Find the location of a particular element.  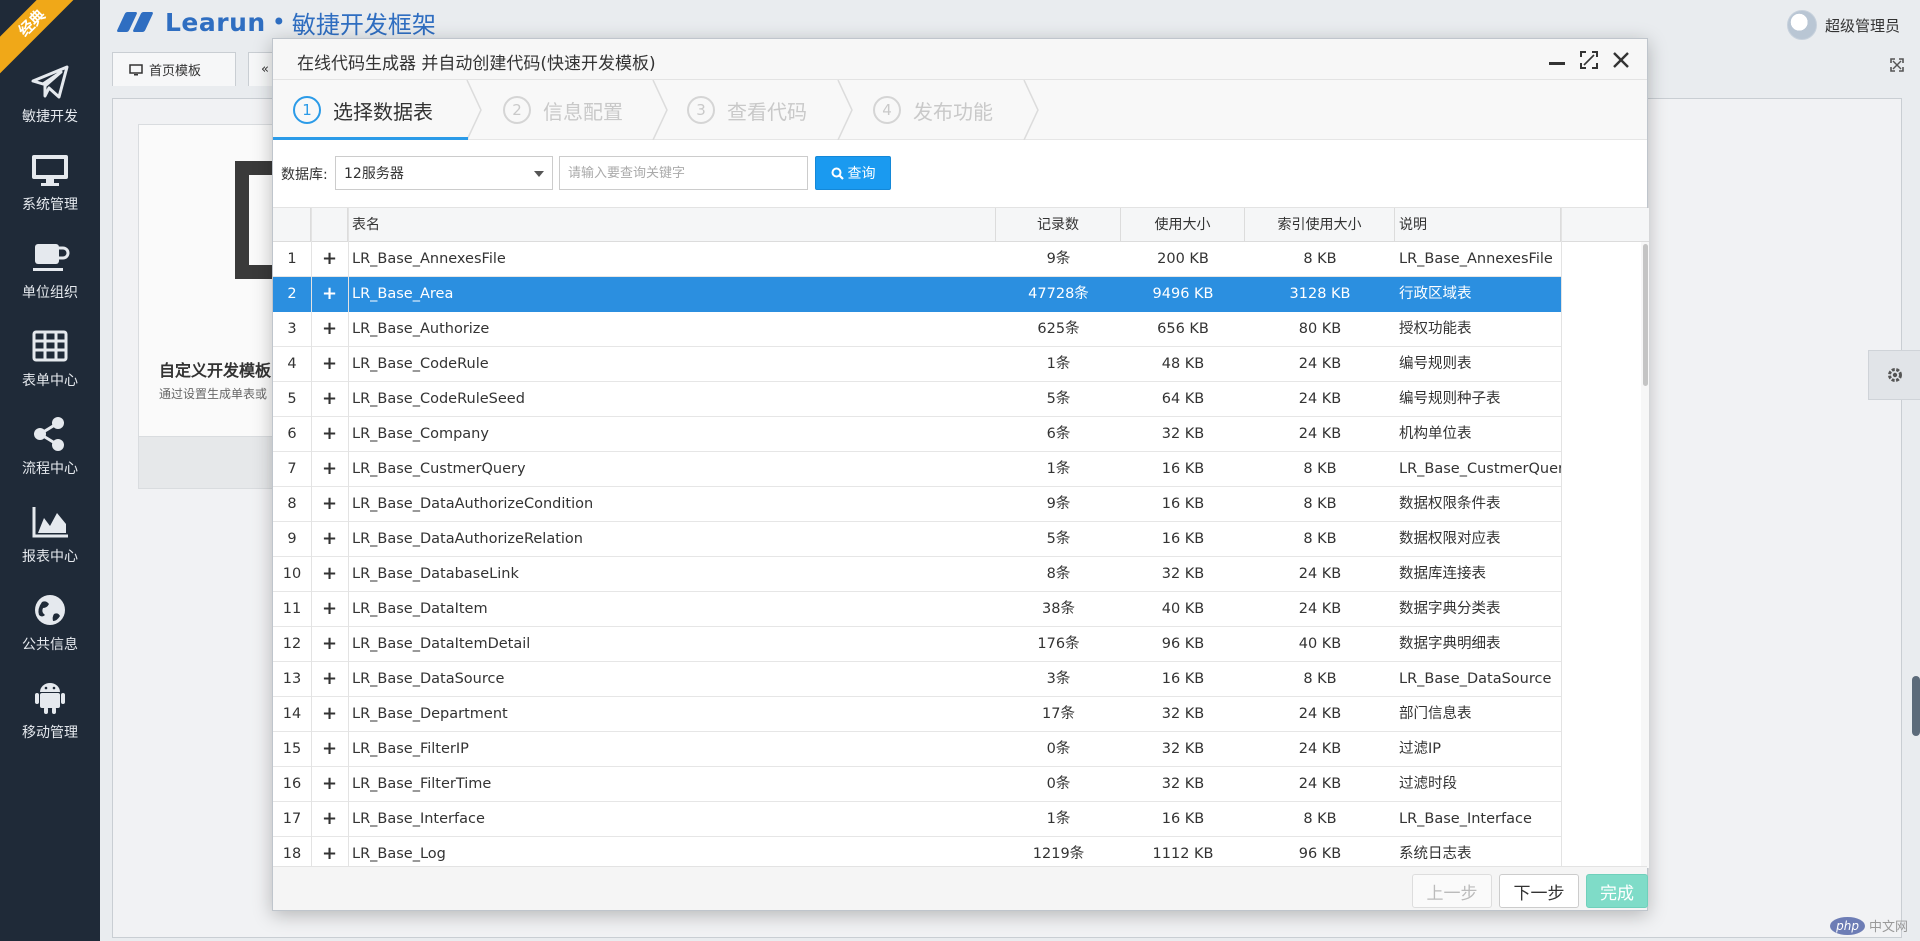

sidebar-item-reports: 报表中心 is located at coordinates (50, 536).